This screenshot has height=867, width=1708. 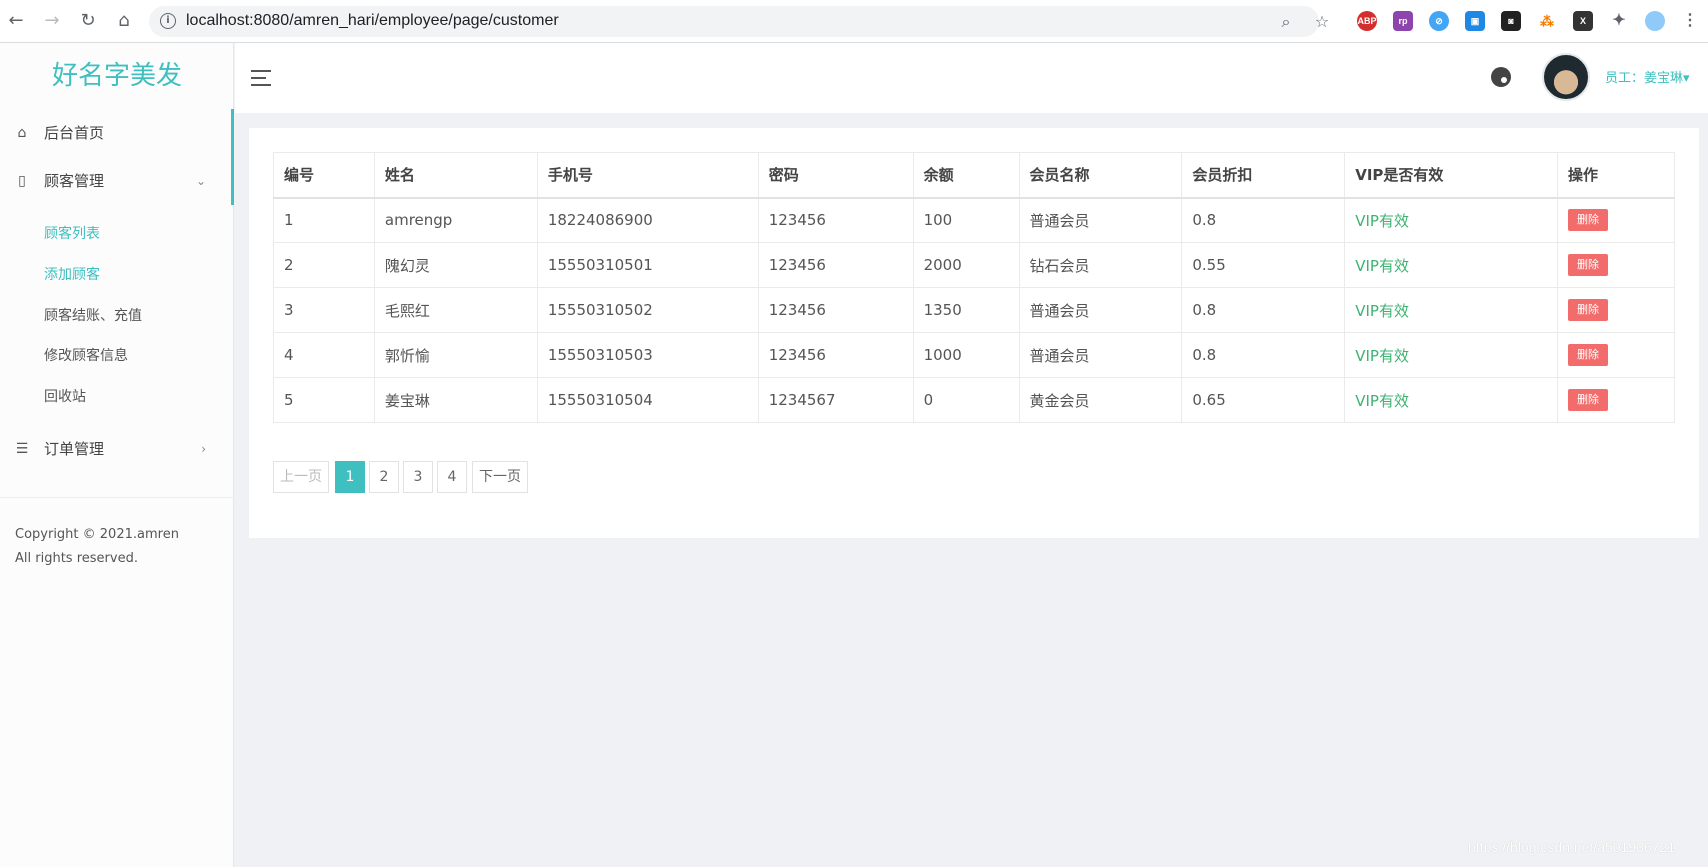 What do you see at coordinates (93, 315) in the screenshot?
I see `submenu-checkout-recharge: 顾客结账、充值` at bounding box center [93, 315].